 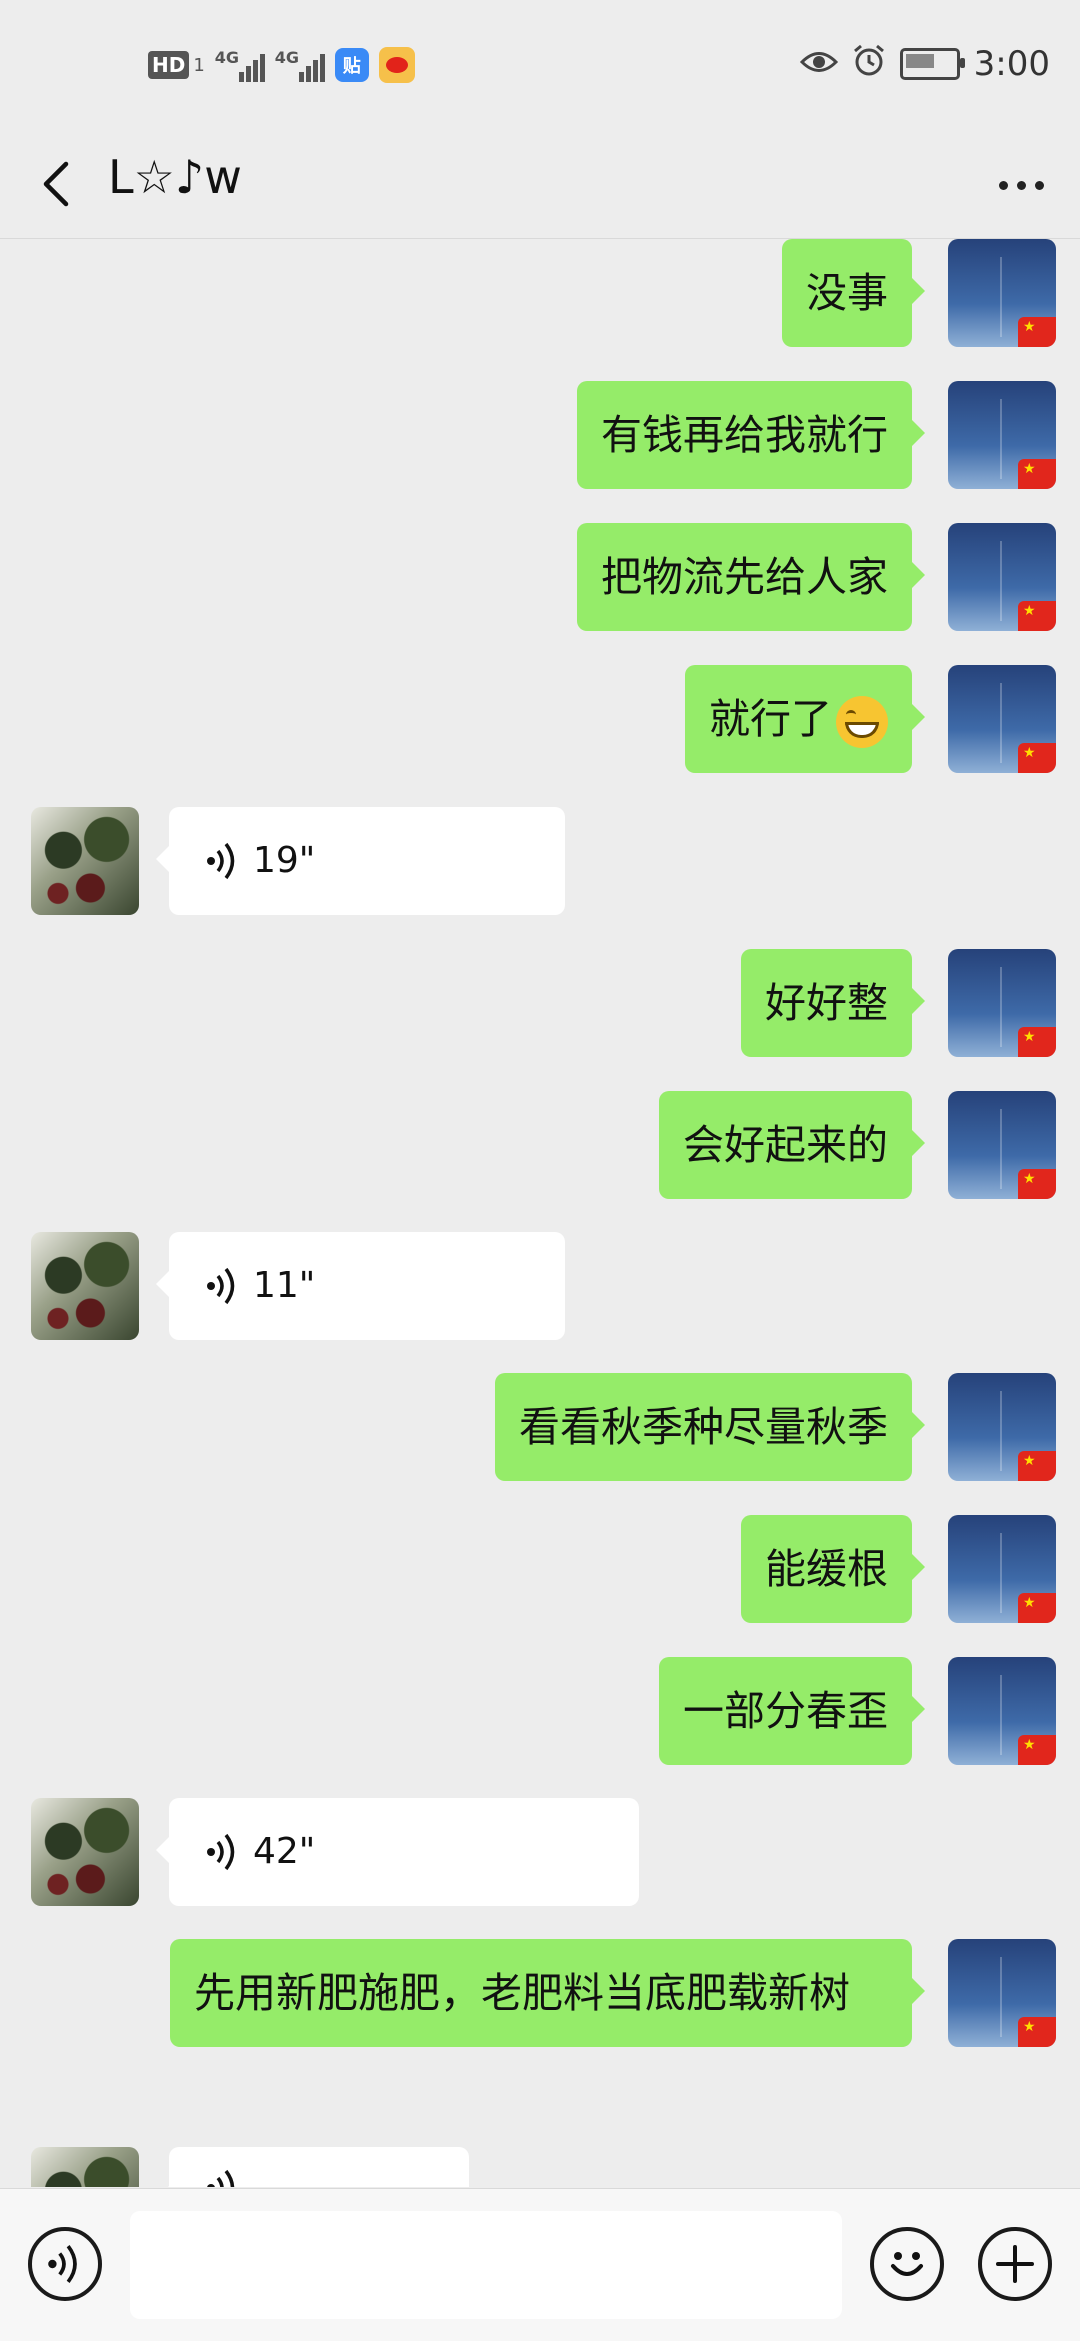 What do you see at coordinates (785, 1711) in the screenshot?
I see `message-text: 一部分春歪` at bounding box center [785, 1711].